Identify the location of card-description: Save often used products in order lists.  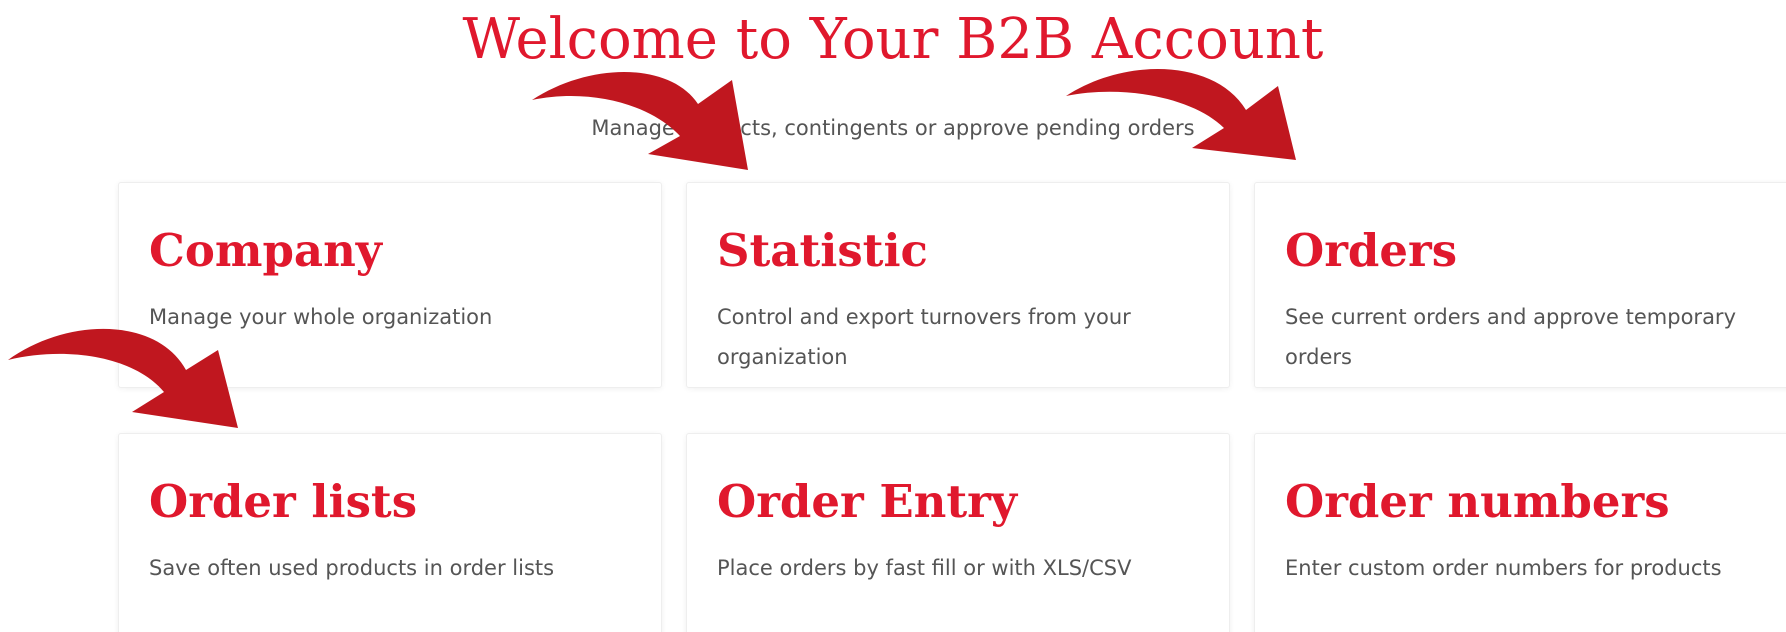
(352, 568).